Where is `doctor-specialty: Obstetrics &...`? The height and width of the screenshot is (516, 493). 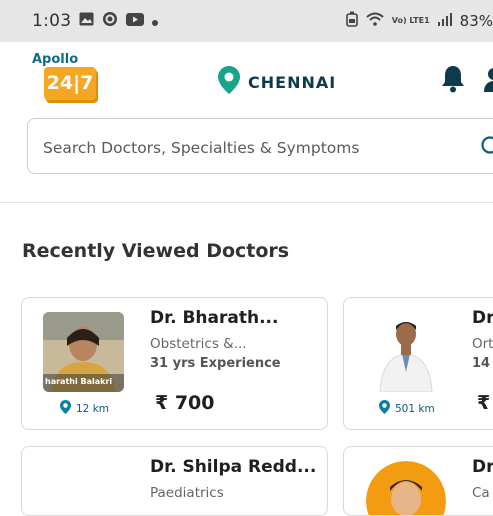 doctor-specialty: Obstetrics &... is located at coordinates (198, 344).